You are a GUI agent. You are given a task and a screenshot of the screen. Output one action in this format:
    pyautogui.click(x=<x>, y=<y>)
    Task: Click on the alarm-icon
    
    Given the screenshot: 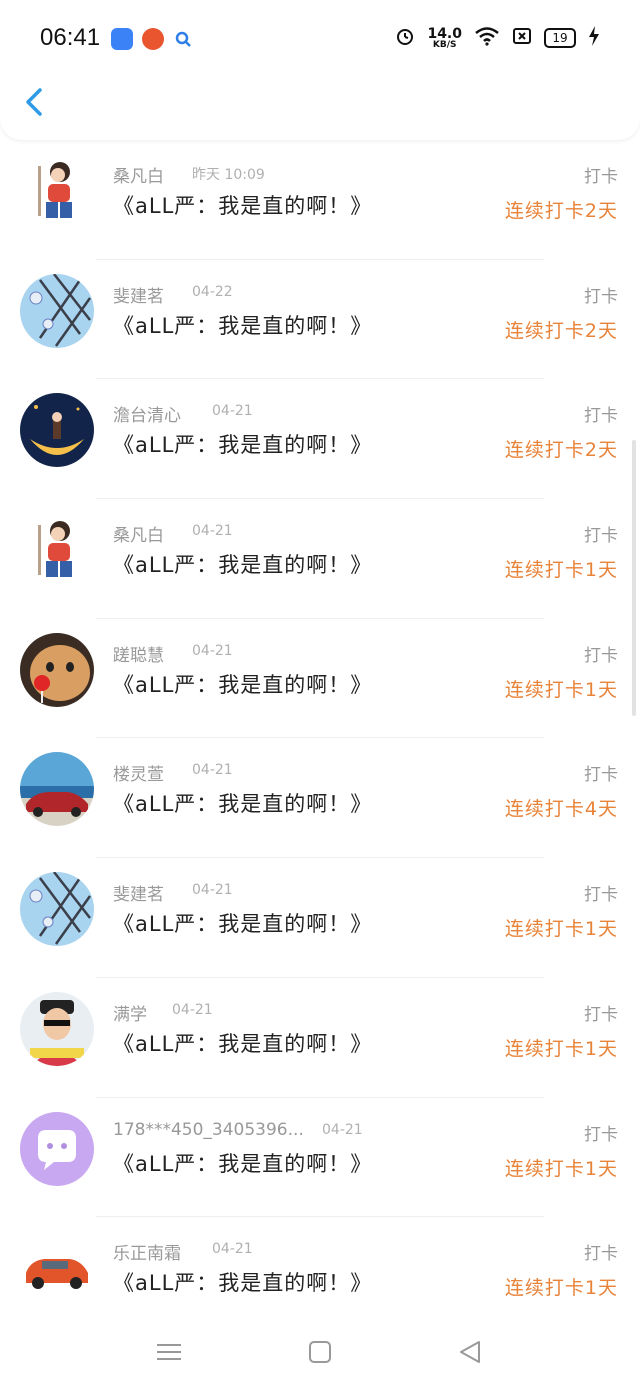 What is the action you would take?
    pyautogui.click(x=405, y=38)
    